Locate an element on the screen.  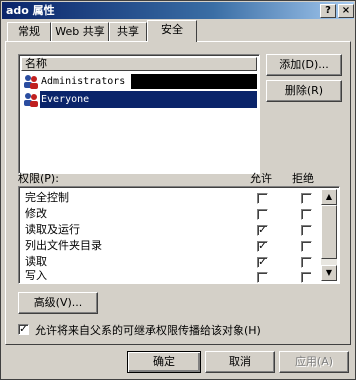
apply-button-label: 应用(A) is located at coordinates (314, 361).